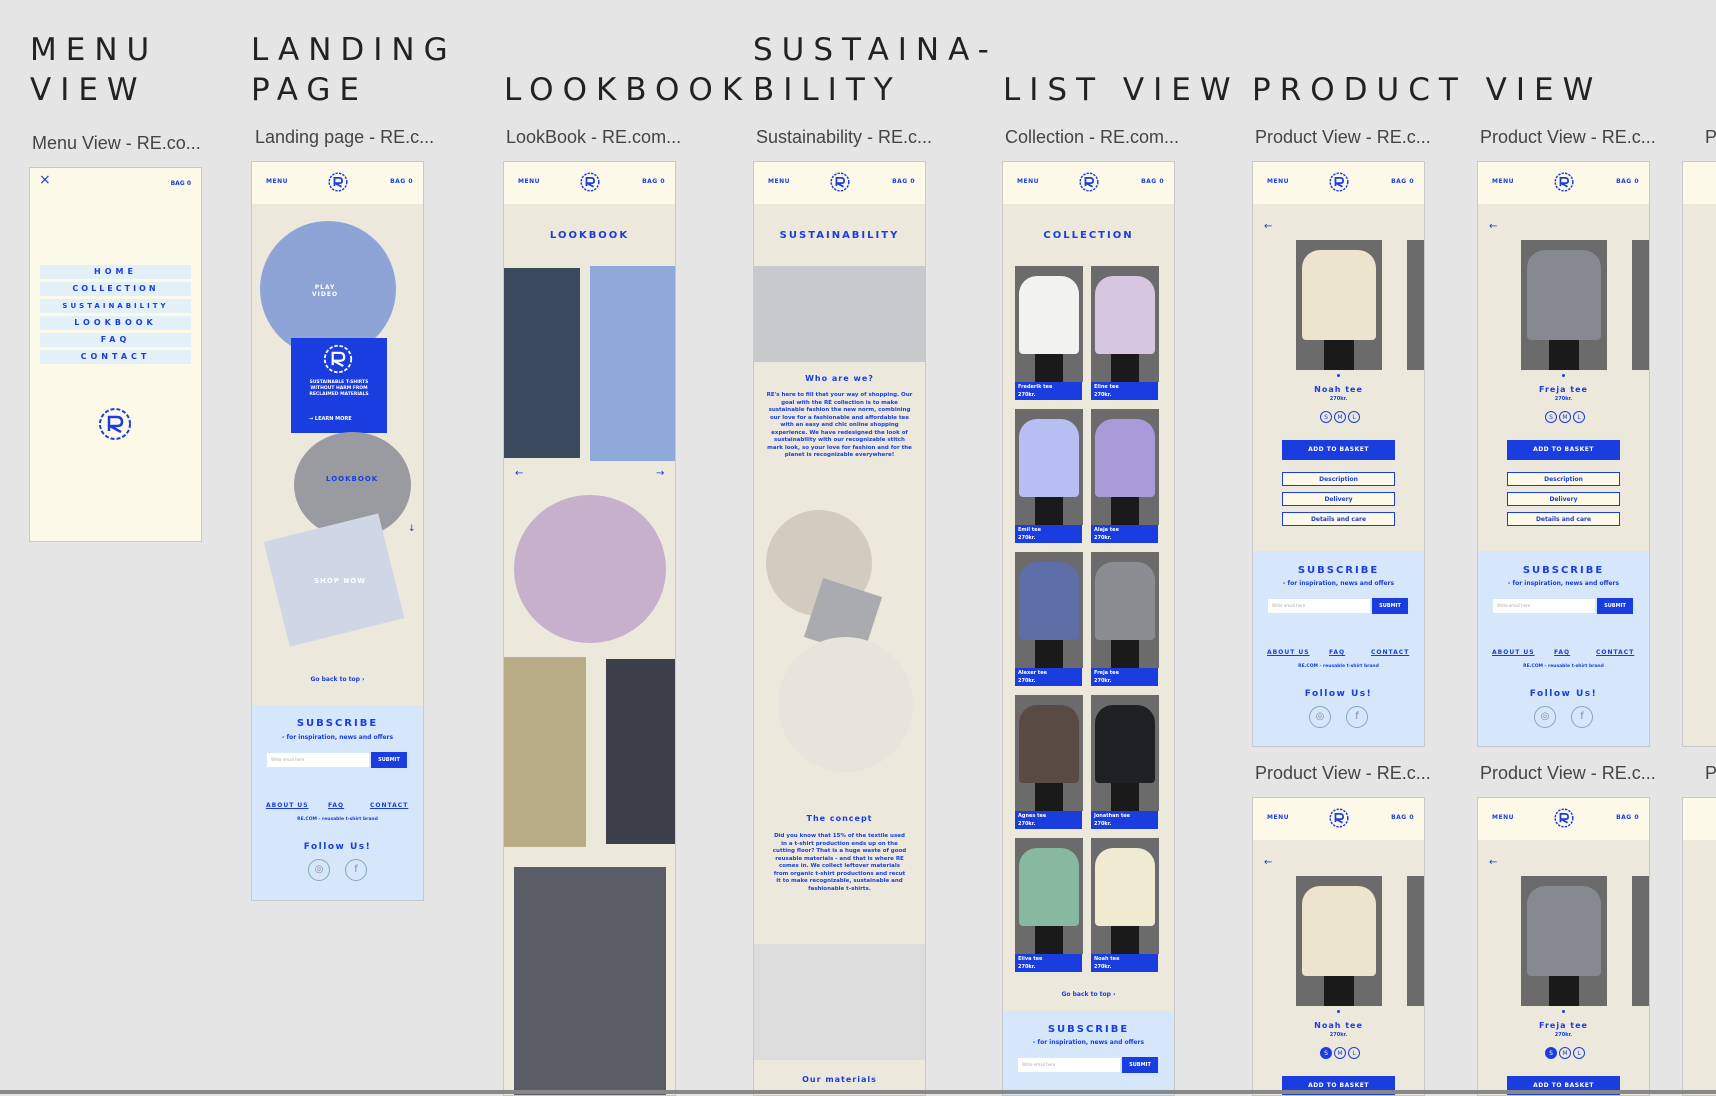  Describe the element at coordinates (1048, 391) in the screenshot. I see `product-card-caption: Frederik tee 270kr.` at that location.